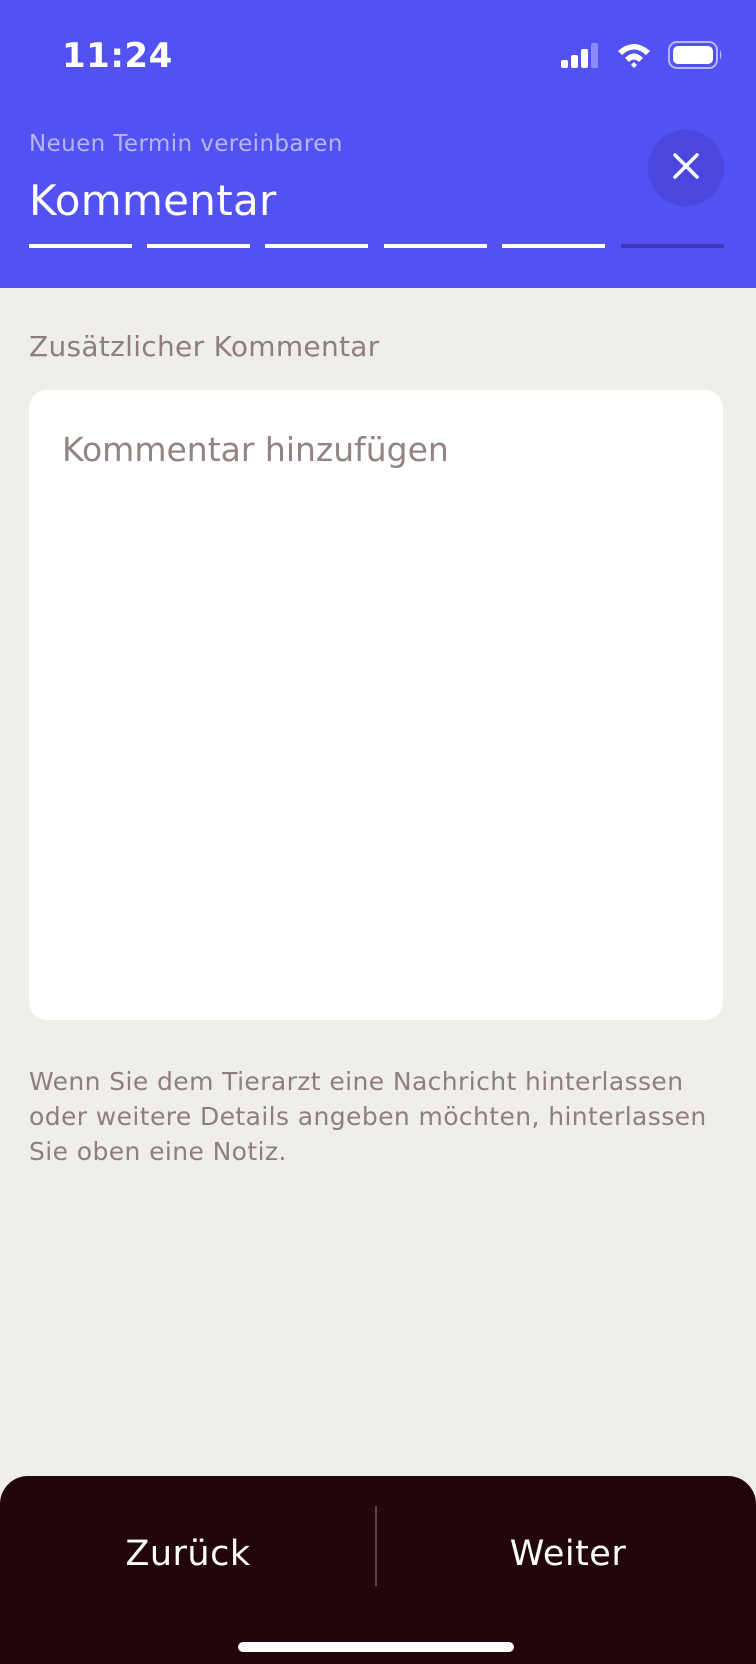 The height and width of the screenshot is (1664, 756). What do you see at coordinates (376, 246) in the screenshot?
I see `step-progress` at bounding box center [376, 246].